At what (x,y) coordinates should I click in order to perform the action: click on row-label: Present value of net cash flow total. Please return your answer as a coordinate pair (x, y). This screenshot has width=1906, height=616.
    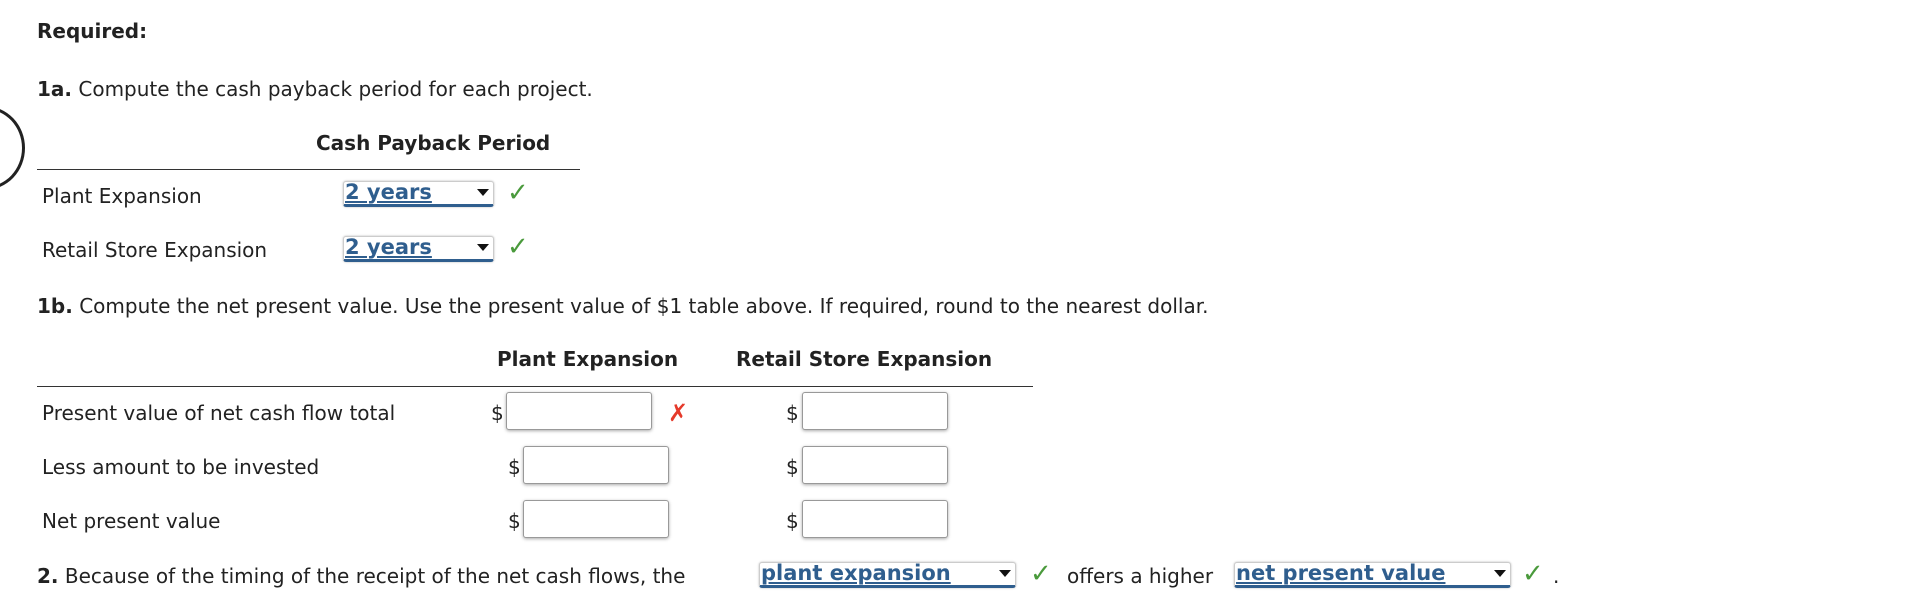
    Looking at the image, I should click on (219, 413).